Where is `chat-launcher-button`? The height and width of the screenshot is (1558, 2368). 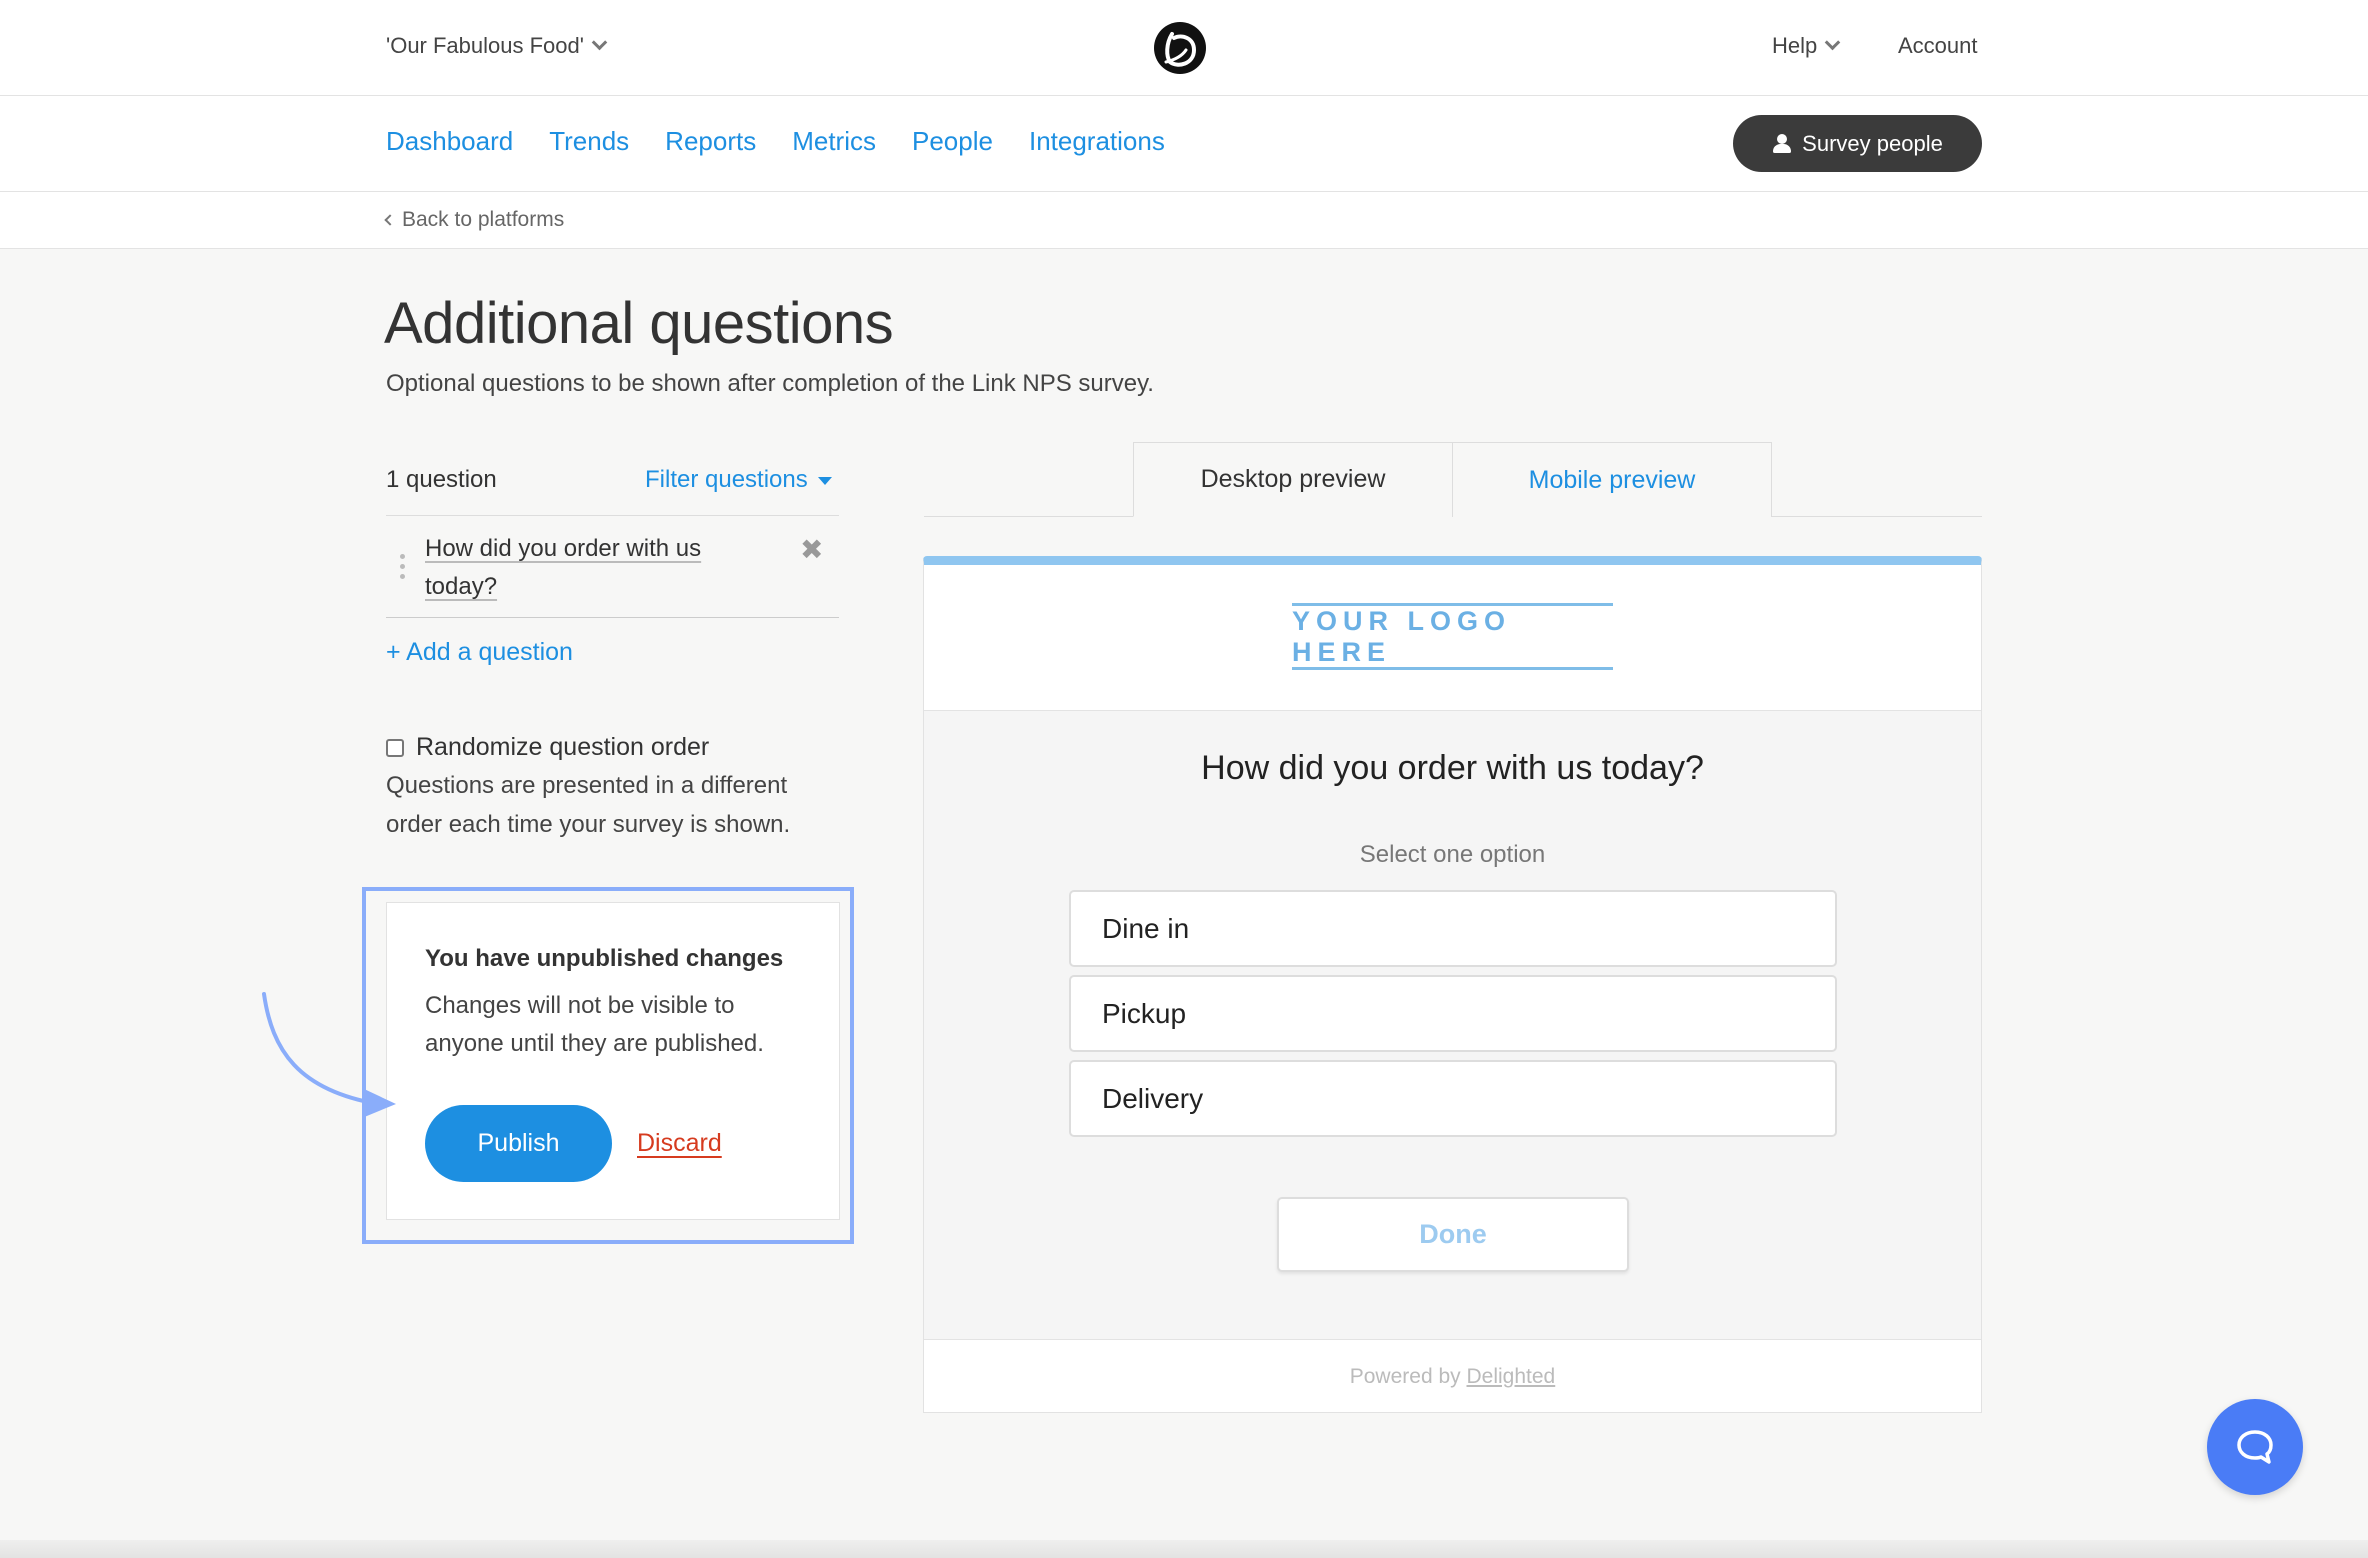 chat-launcher-button is located at coordinates (2255, 1447).